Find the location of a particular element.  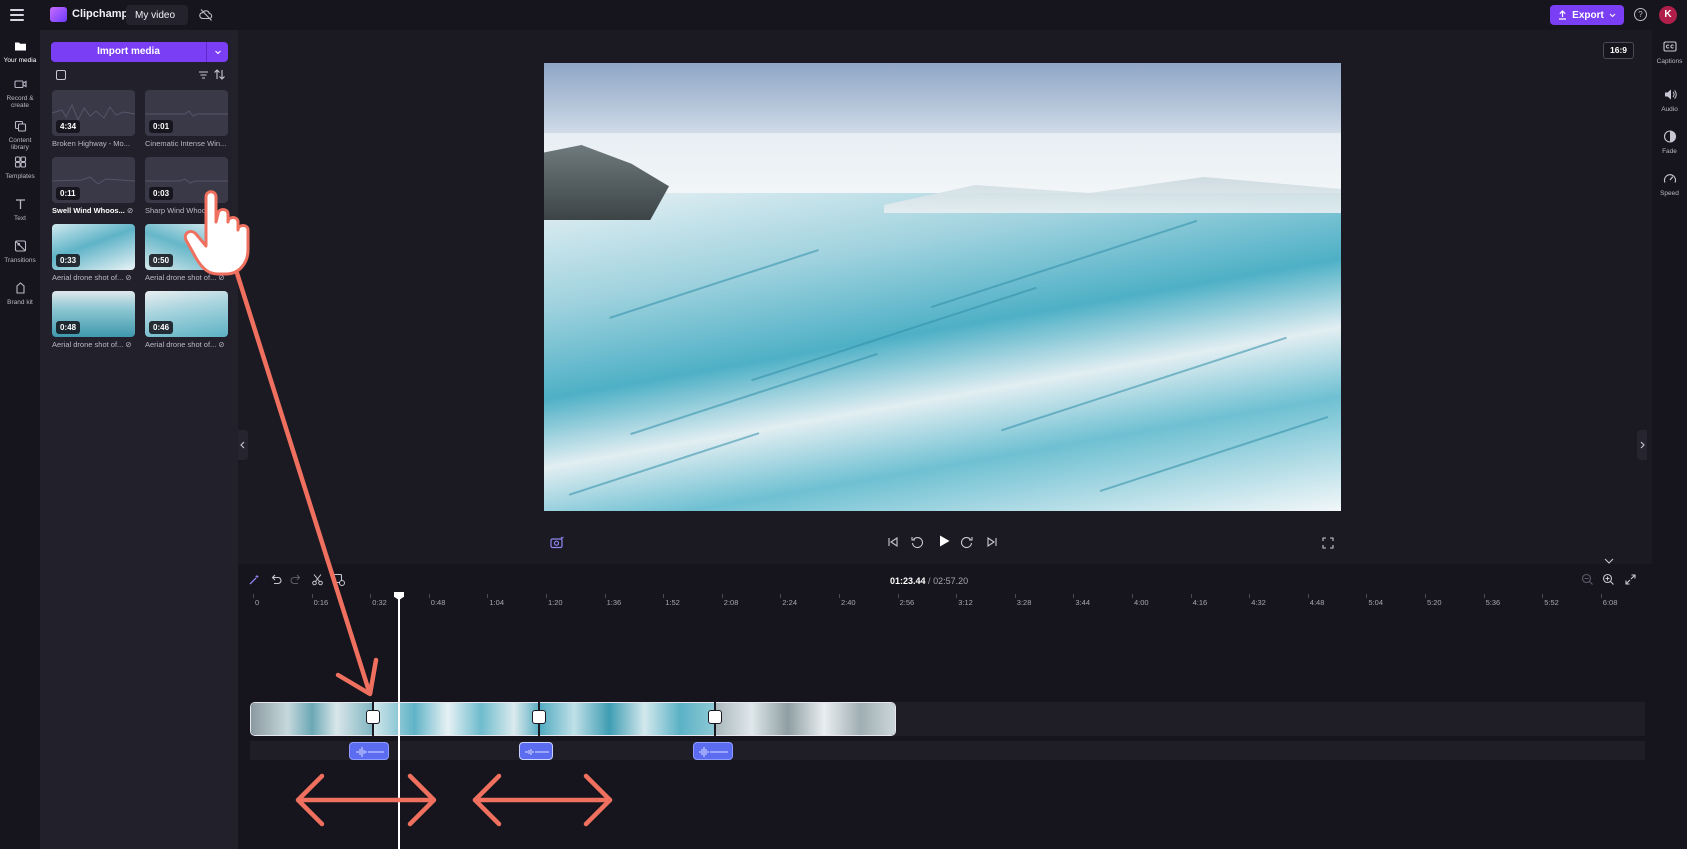

rail-item-brand-kit: Brand kit is located at coordinates (20, 294).